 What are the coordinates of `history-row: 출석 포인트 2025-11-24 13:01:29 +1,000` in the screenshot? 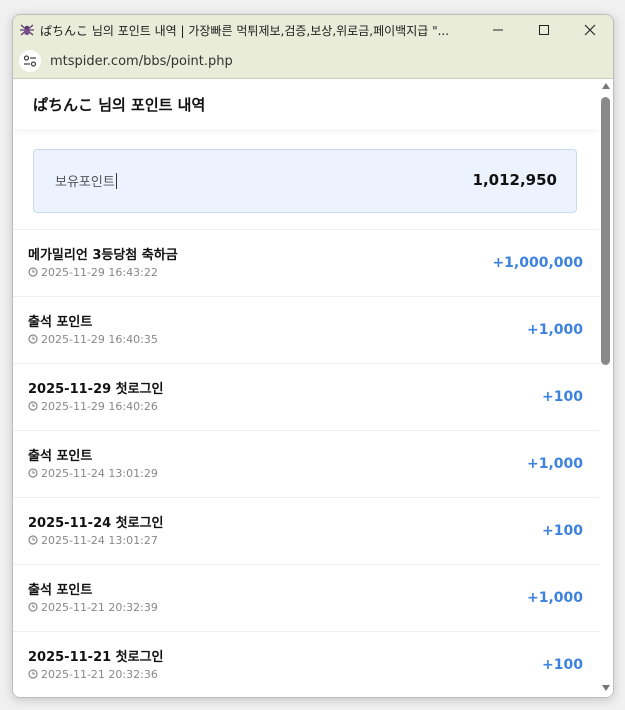 It's located at (306, 463).